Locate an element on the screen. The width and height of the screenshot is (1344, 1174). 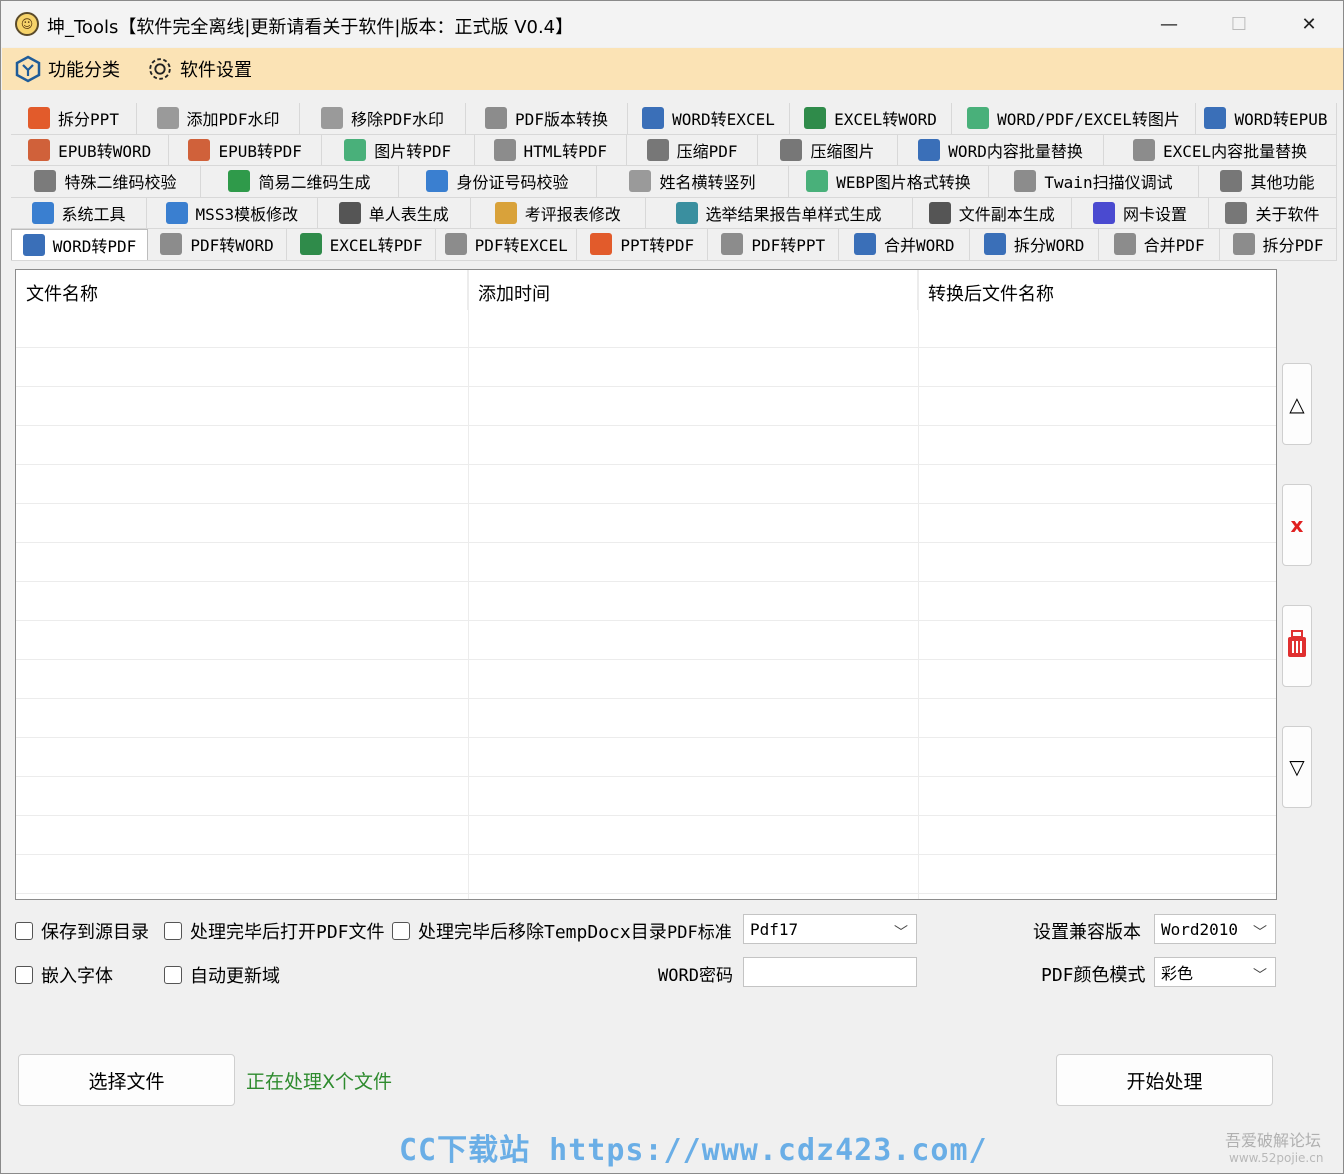
menu-bar: 功能分类 软件设置 is located at coordinates (672, 69).